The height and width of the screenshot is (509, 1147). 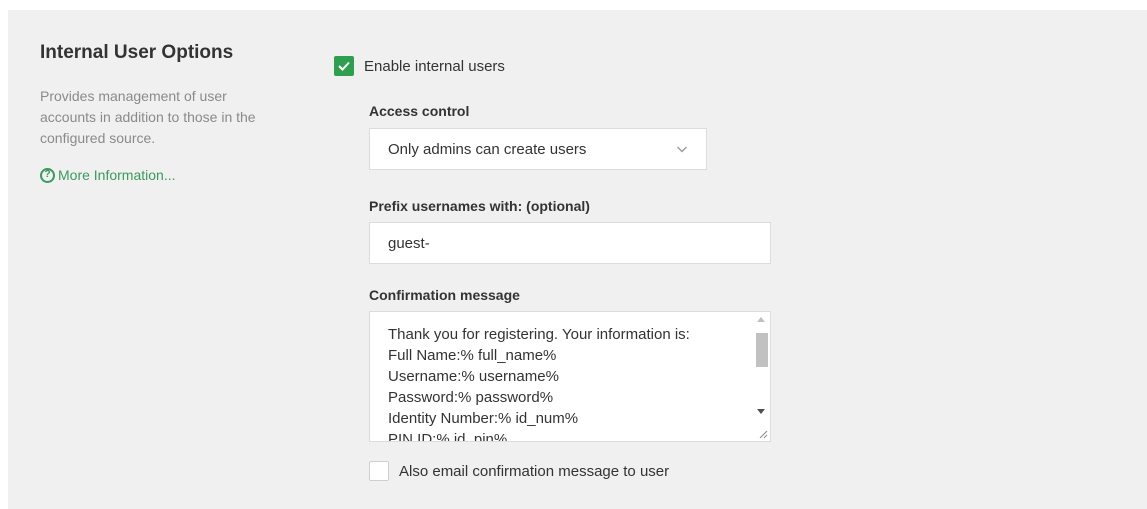 I want to click on access-control-select: Only admins can create users, so click(x=538, y=149).